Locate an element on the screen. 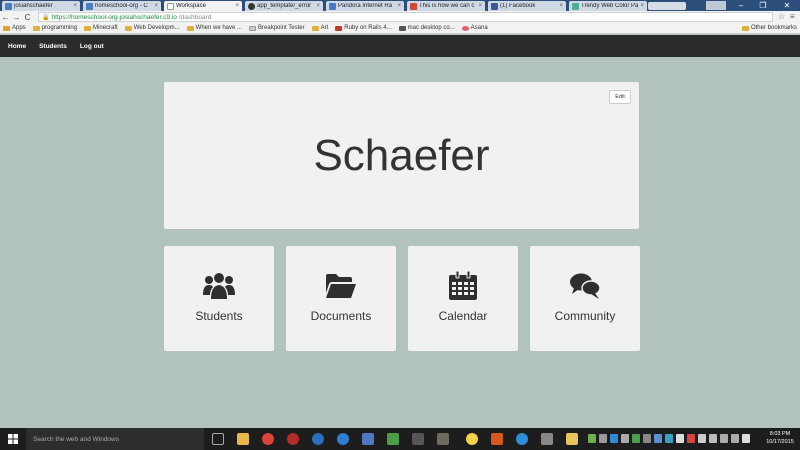 This screenshot has width=800, height=450. calendar-icon is located at coordinates (463, 286).